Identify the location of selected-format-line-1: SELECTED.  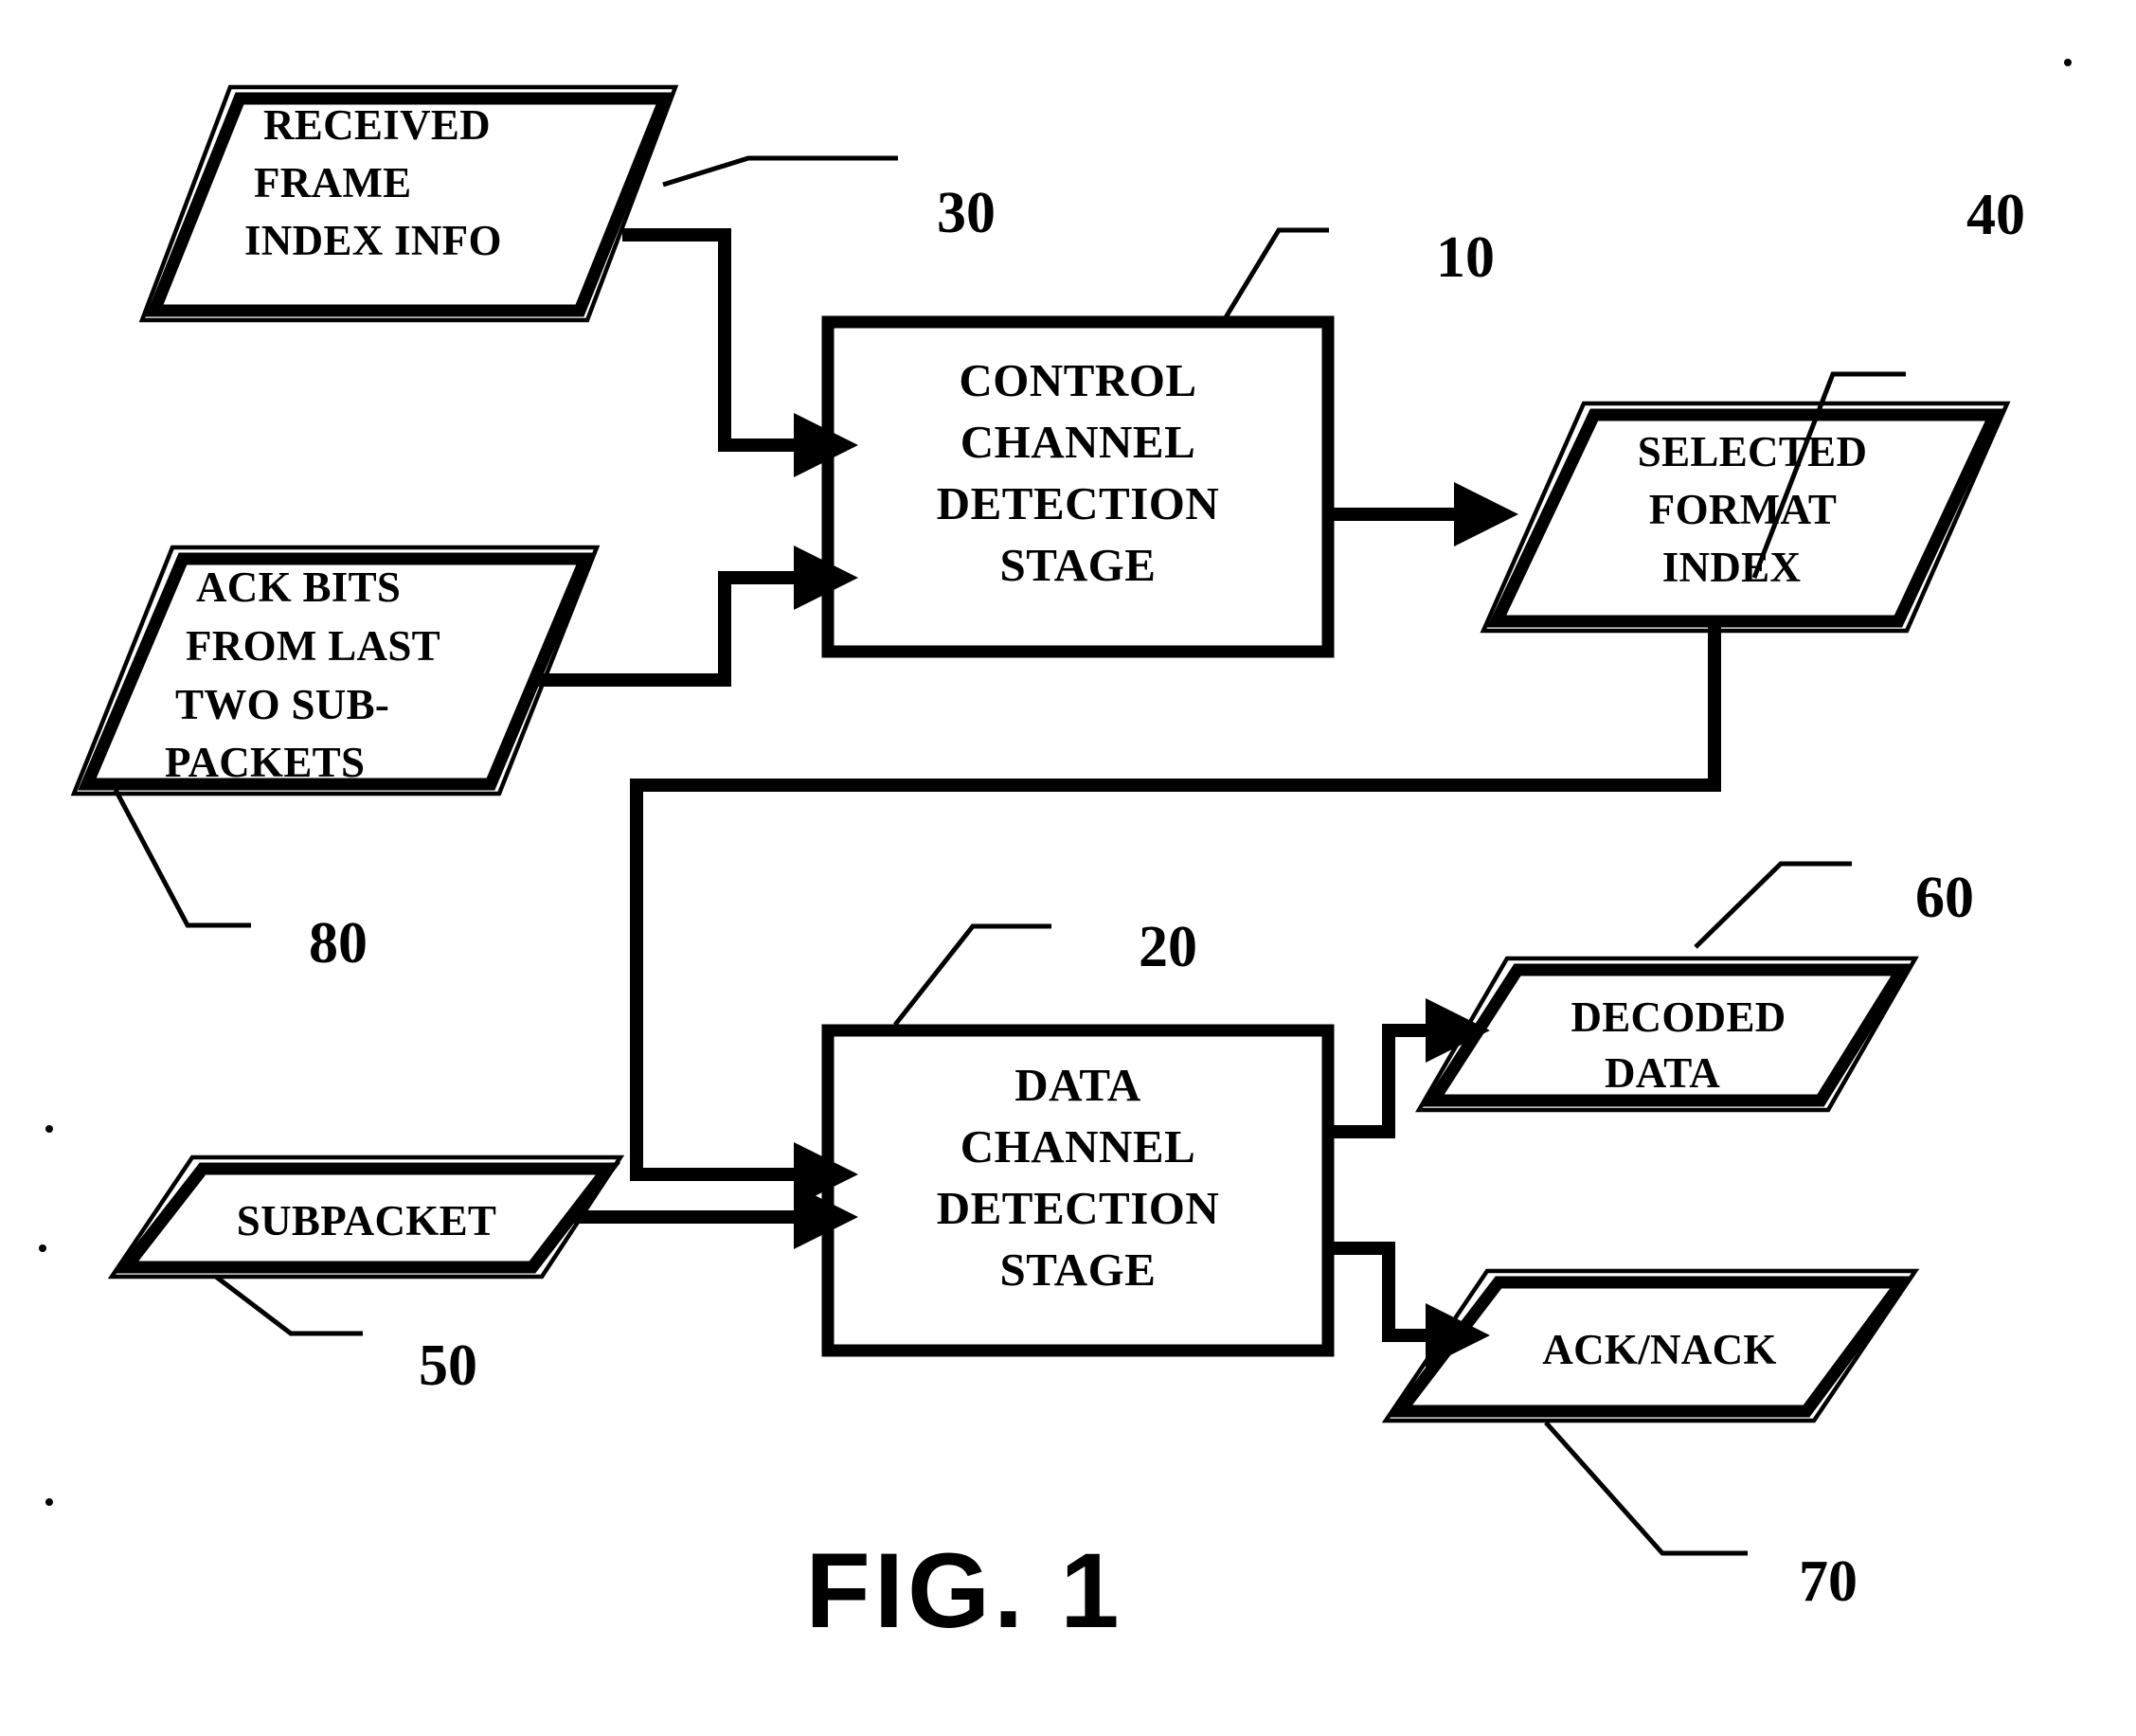
(1753, 451).